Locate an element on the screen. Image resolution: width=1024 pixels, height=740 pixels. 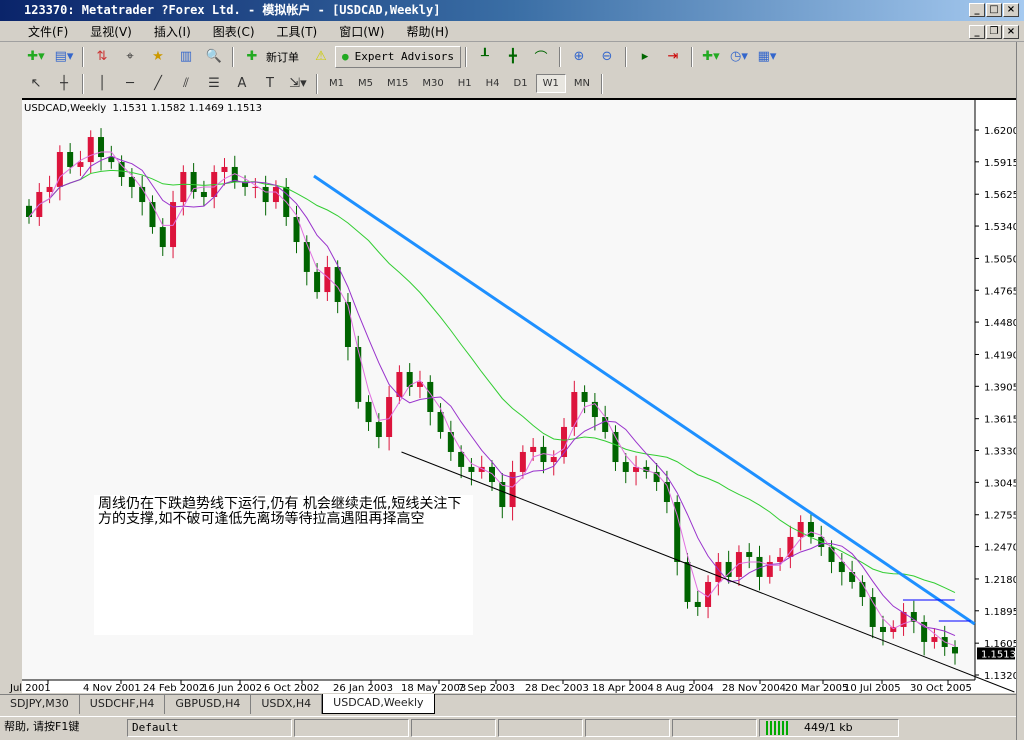
warning-icon: ⚠ is located at coordinates (321, 57).